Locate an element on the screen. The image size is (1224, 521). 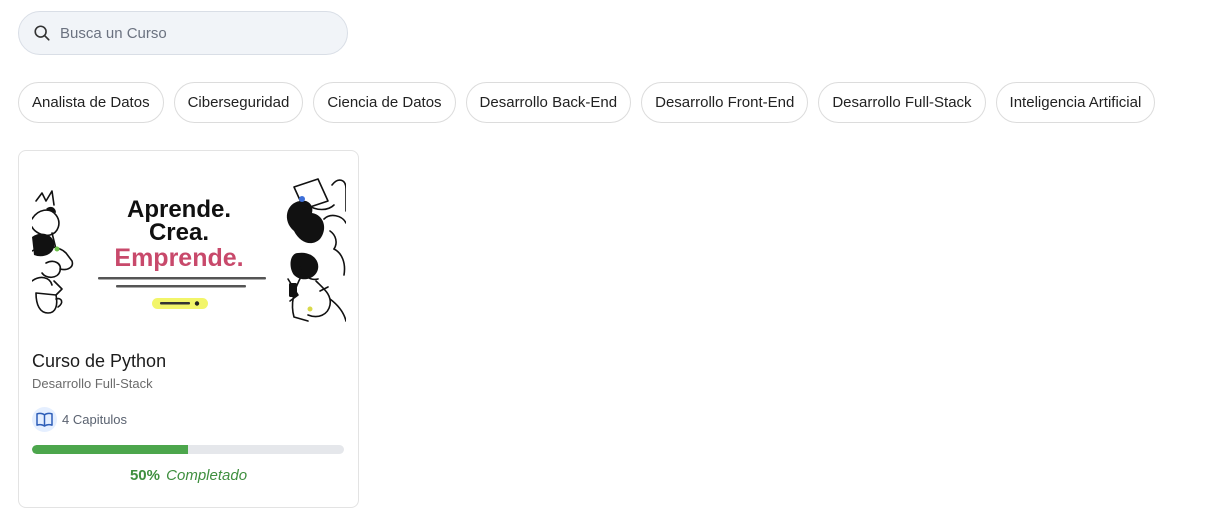
progress-percent: 50% is located at coordinates (144, 475).